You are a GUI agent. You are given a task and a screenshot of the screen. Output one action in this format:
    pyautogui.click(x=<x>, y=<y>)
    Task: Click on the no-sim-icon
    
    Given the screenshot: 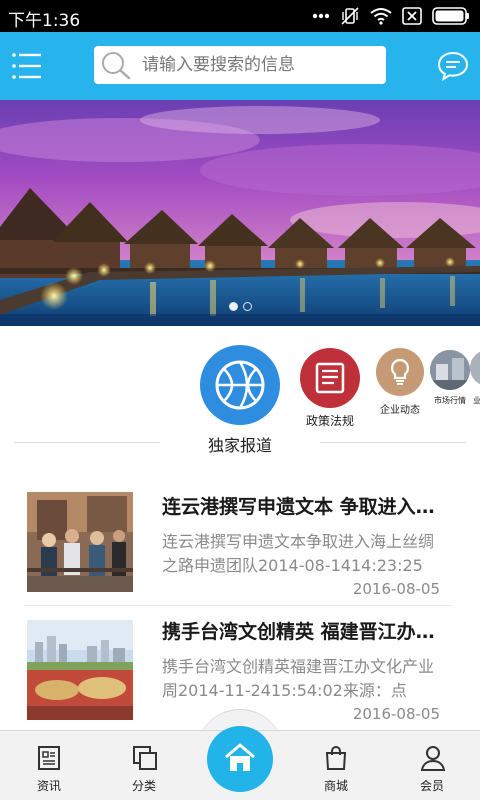 What is the action you would take?
    pyautogui.click(x=412, y=16)
    